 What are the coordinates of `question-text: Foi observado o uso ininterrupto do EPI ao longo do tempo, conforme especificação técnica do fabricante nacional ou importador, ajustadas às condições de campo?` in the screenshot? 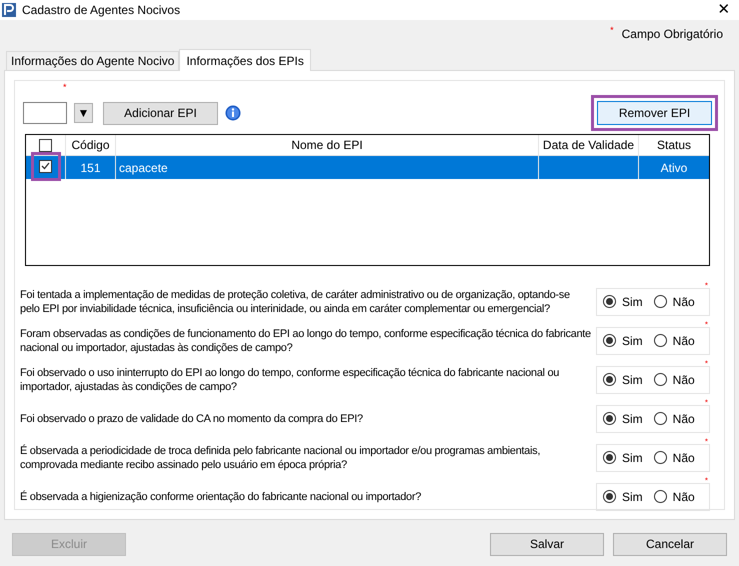 It's located at (290, 380).